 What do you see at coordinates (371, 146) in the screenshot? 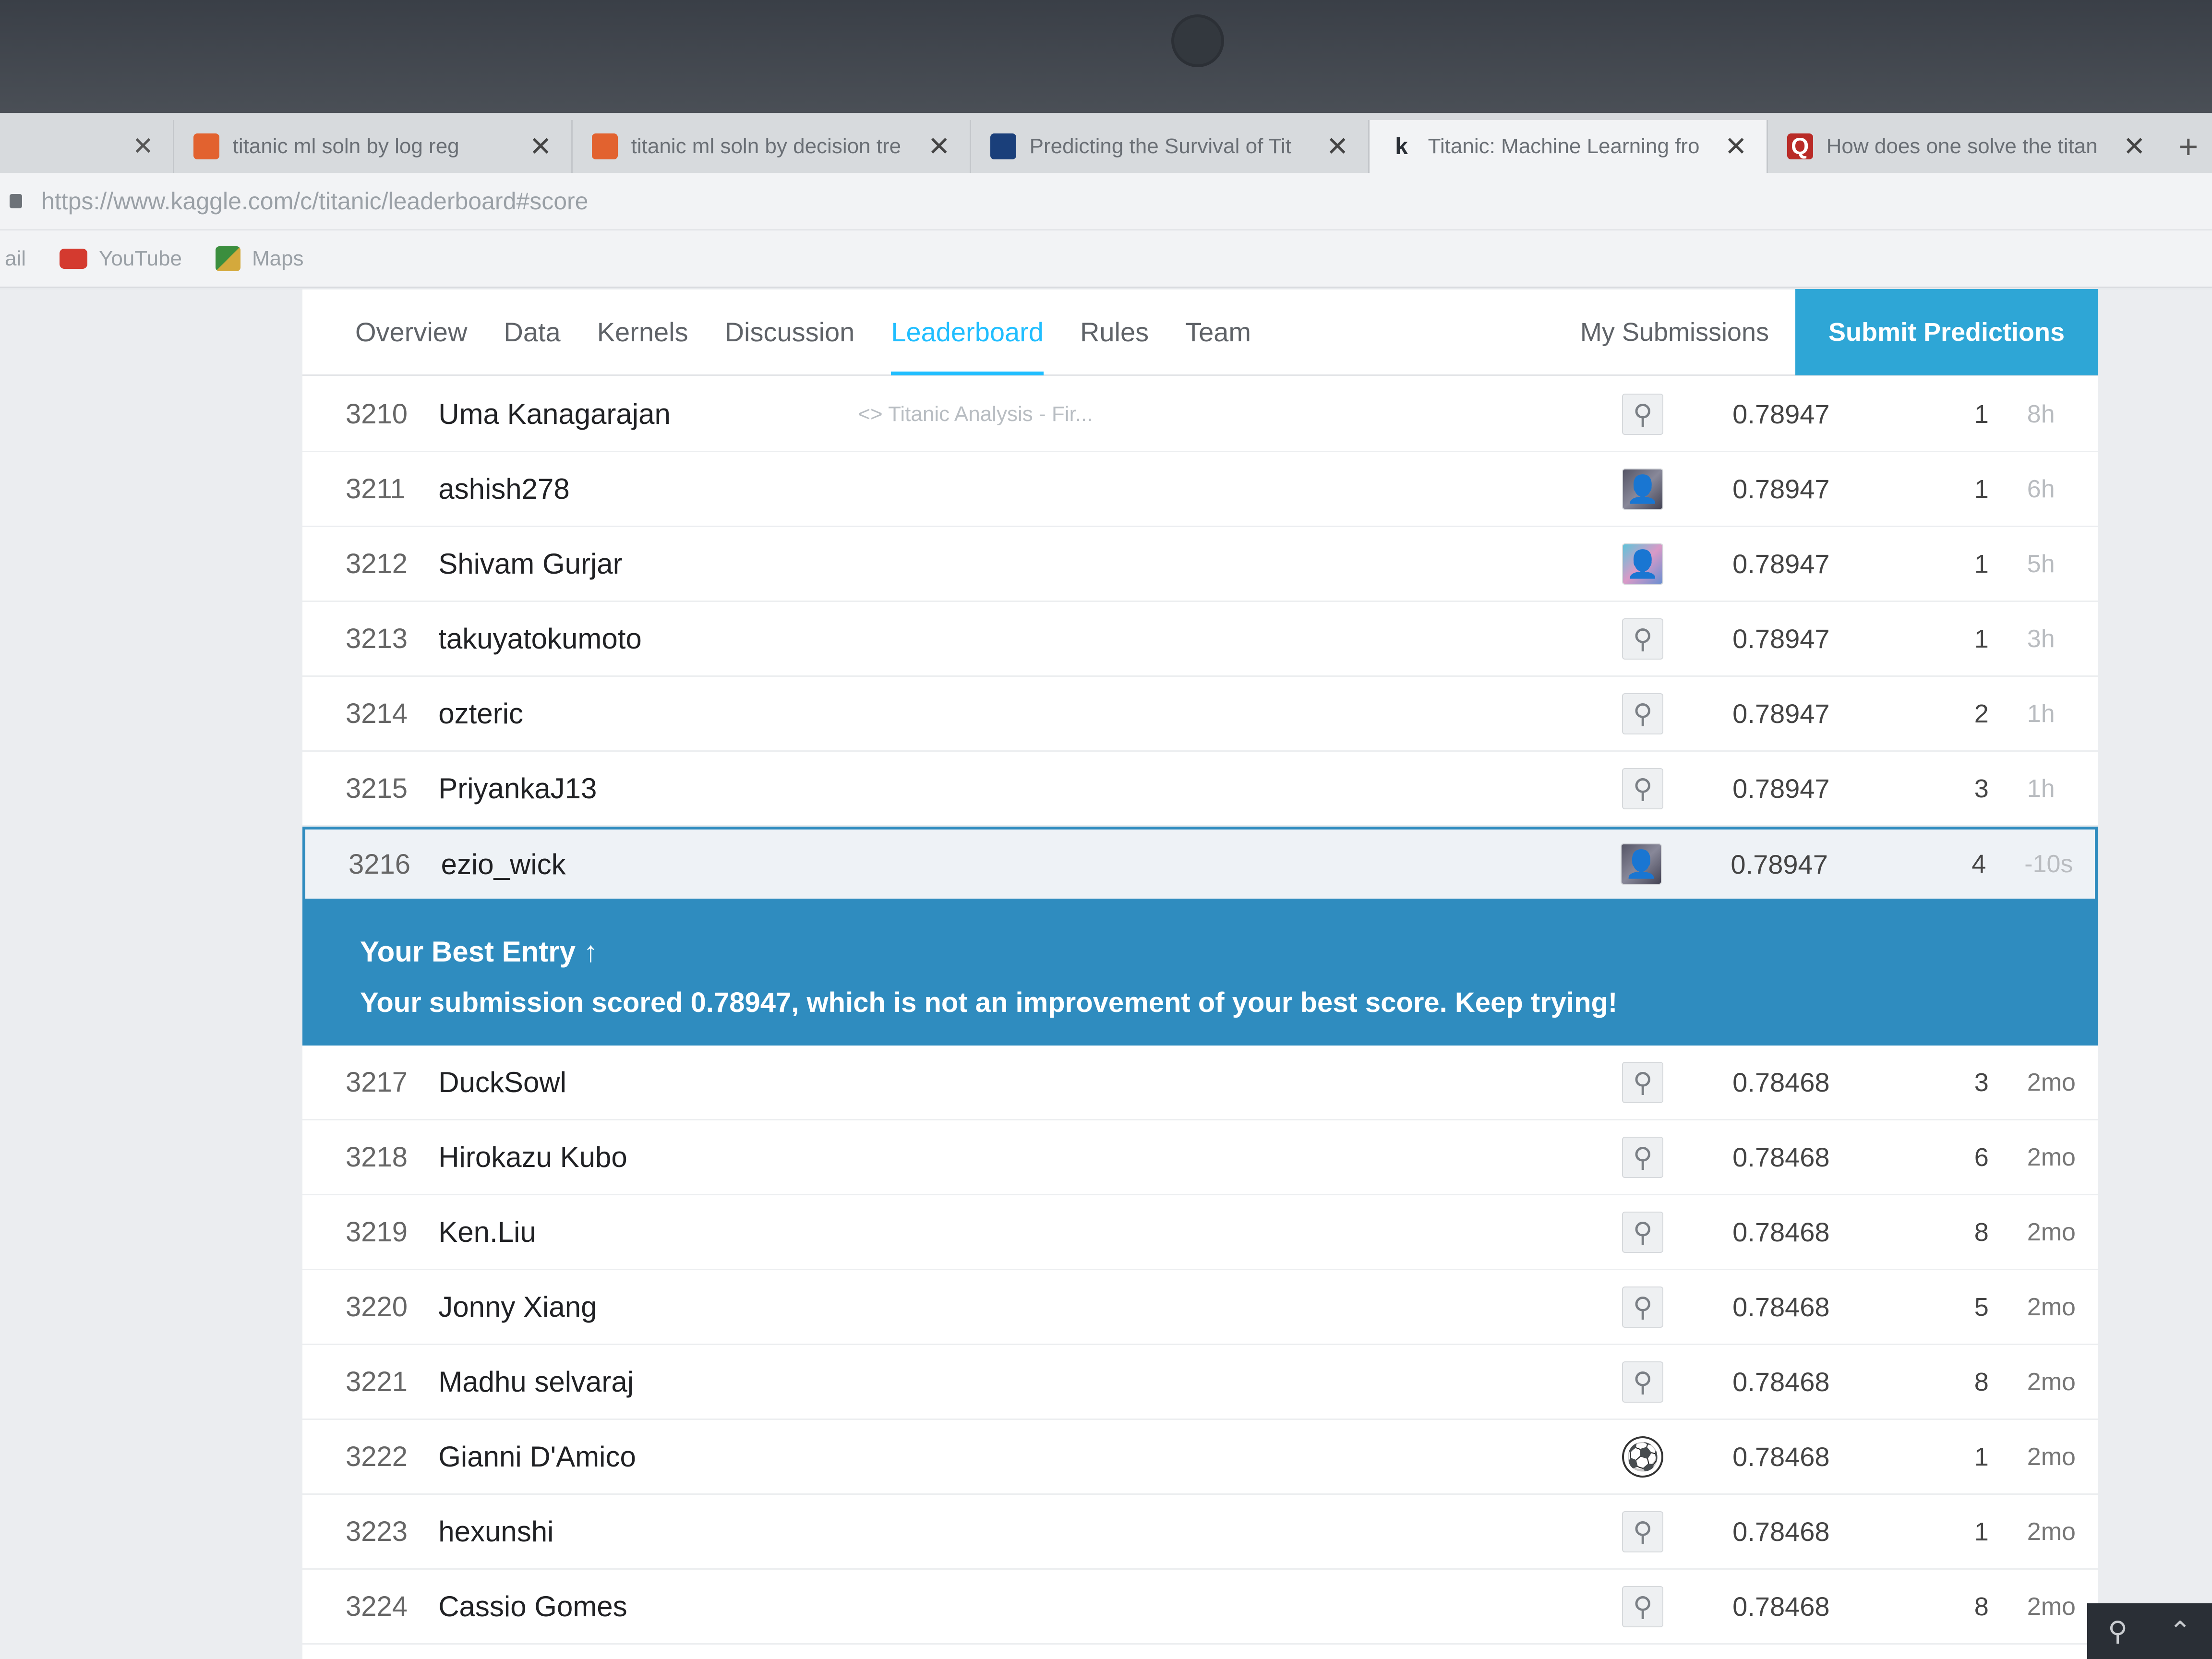
I see `browser-tab: titanic ml soln by log reg ✕` at bounding box center [371, 146].